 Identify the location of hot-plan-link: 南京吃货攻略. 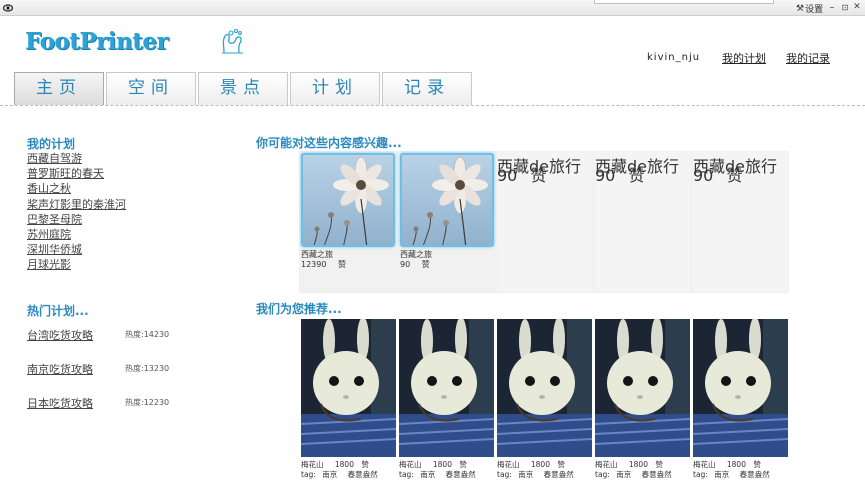
(60, 369).